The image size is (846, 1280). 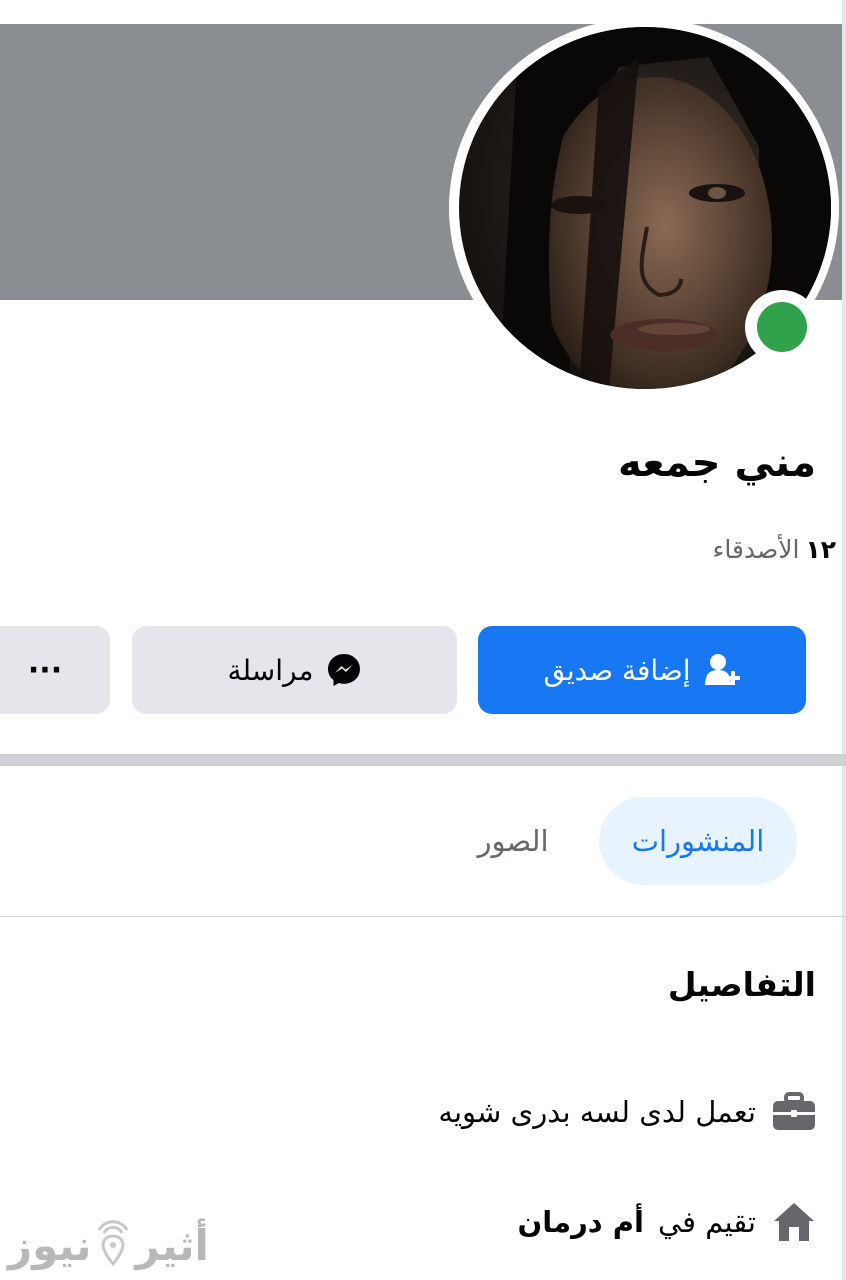 I want to click on window-edge, so click(x=844, y=640).